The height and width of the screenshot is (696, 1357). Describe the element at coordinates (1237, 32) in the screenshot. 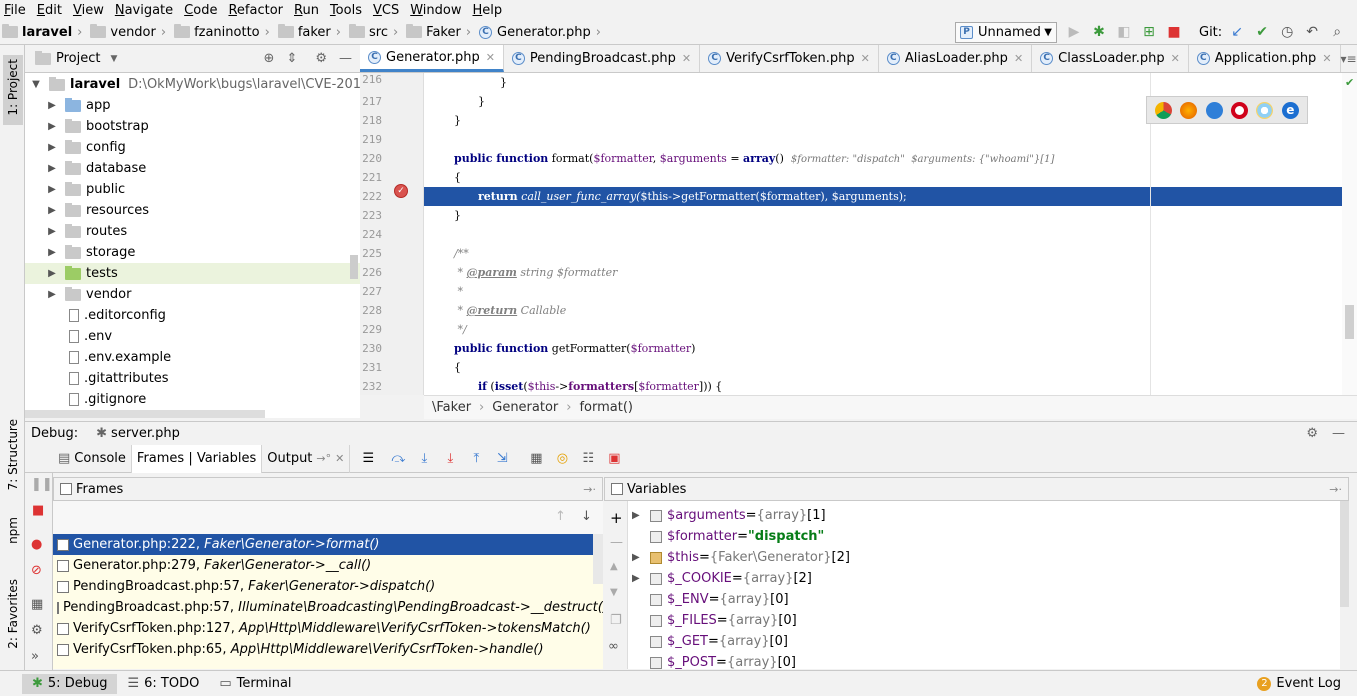

I see `vcs-update-icon: ↙` at that location.